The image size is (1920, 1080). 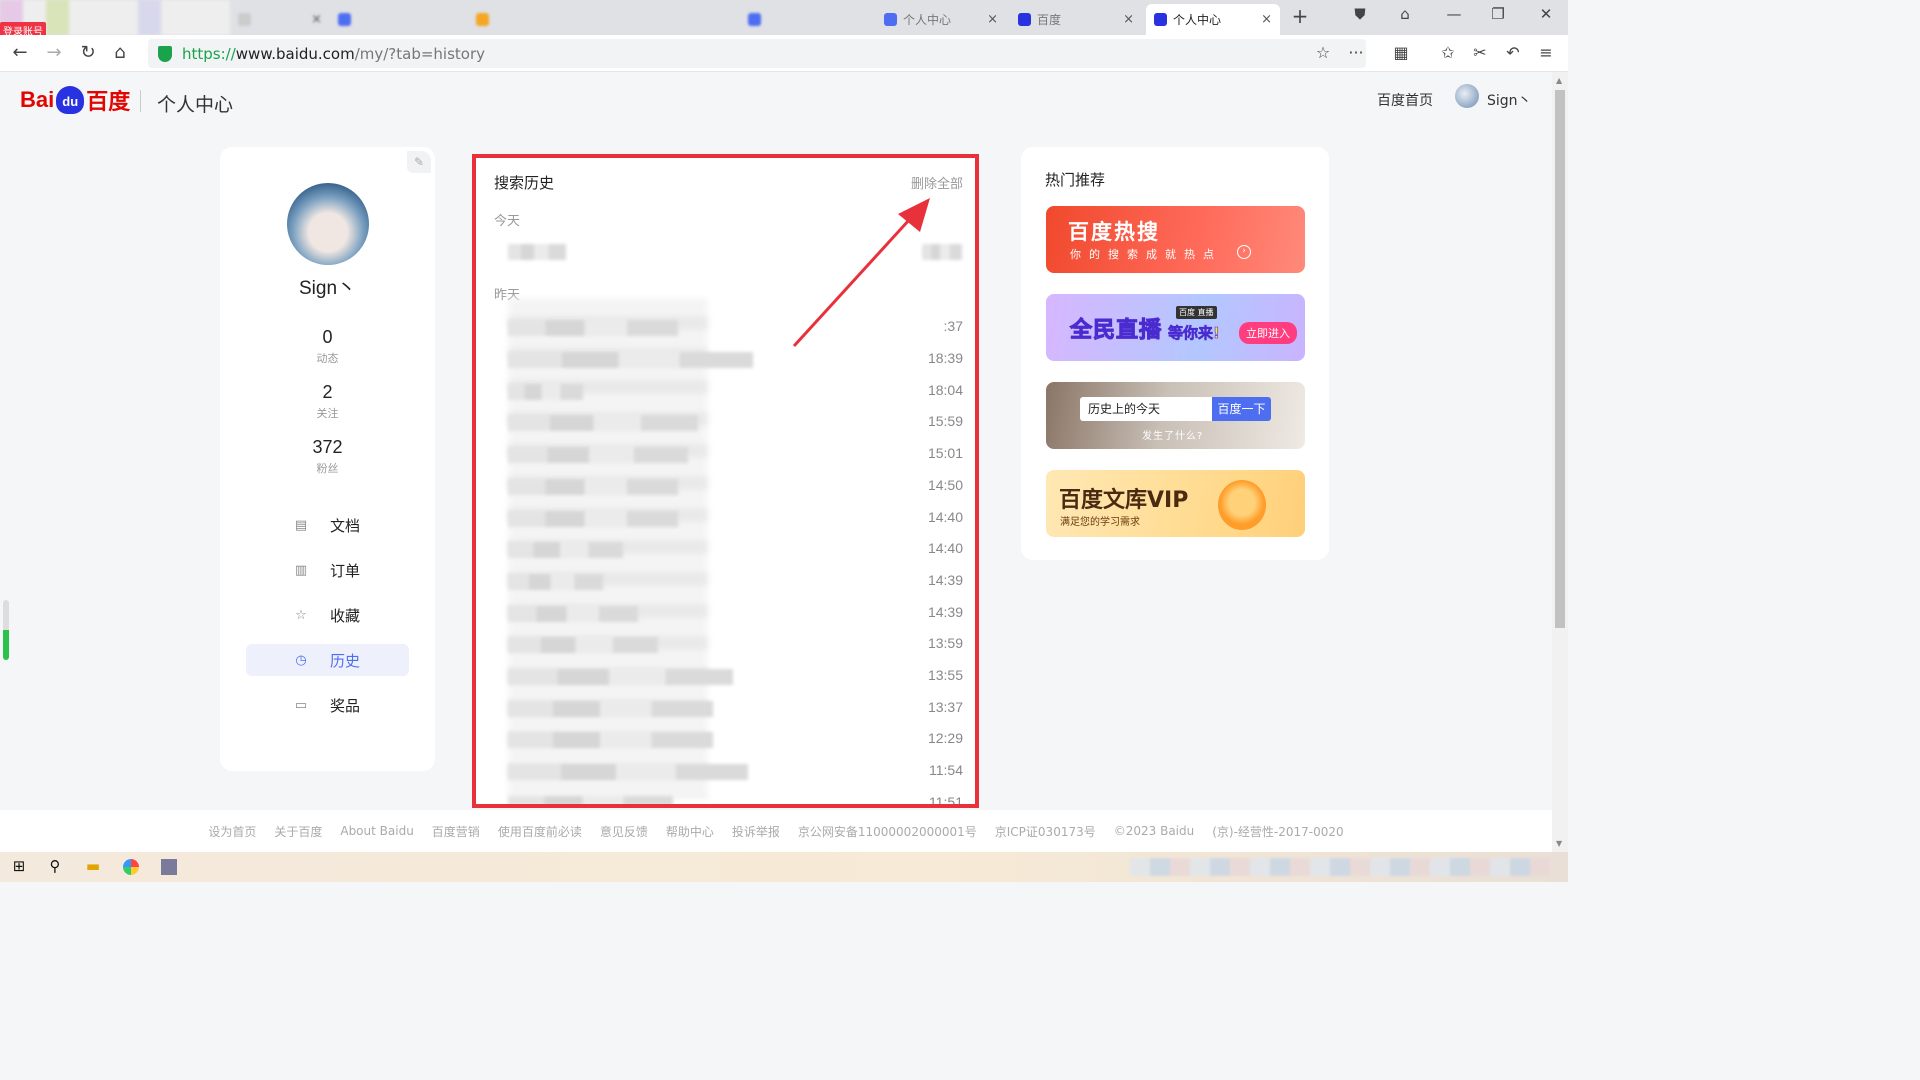 What do you see at coordinates (301, 660) in the screenshot?
I see `clock-icon: ◷` at bounding box center [301, 660].